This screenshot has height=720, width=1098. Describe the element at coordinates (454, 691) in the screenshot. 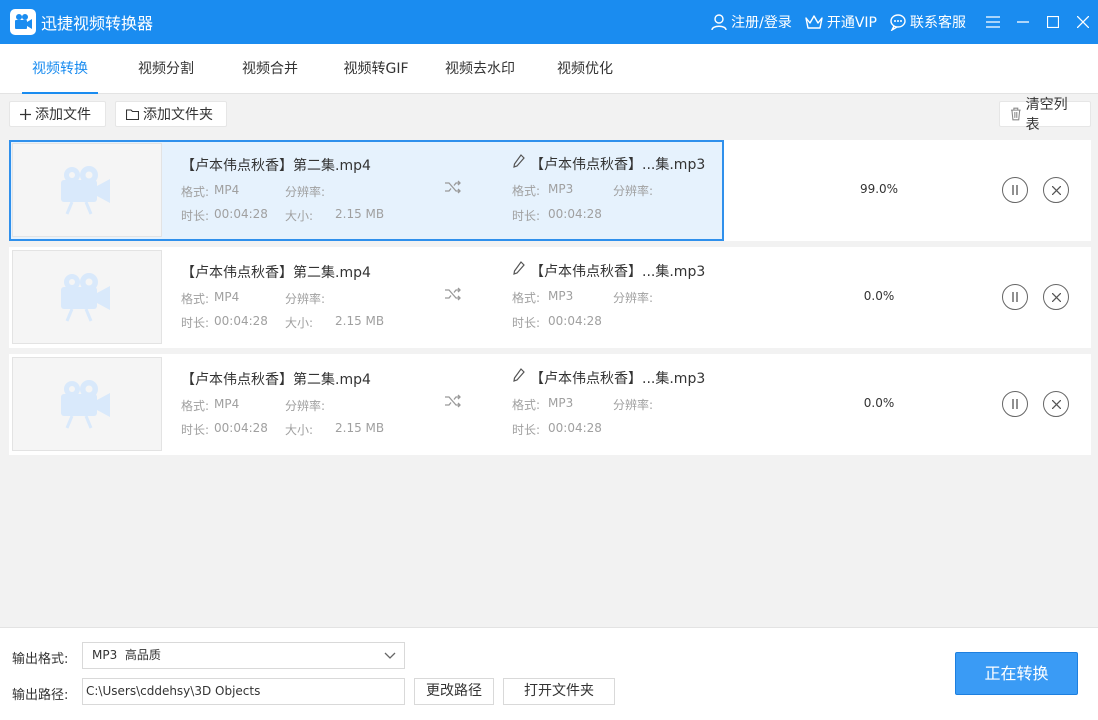

I see `change-path-button: 更改路径` at that location.